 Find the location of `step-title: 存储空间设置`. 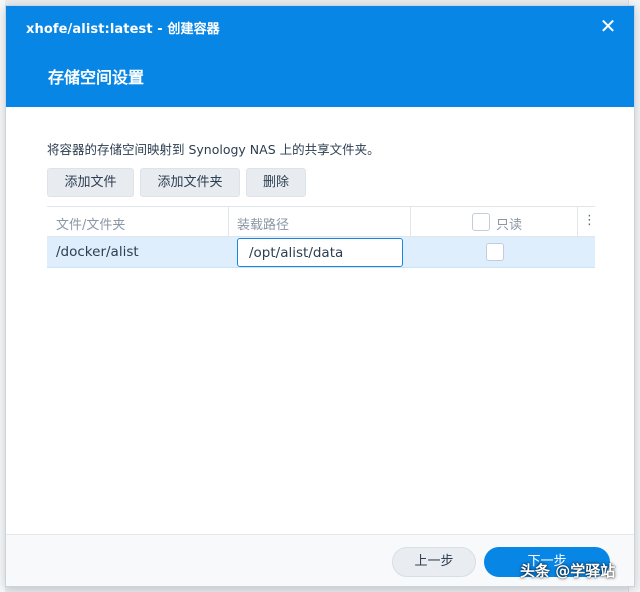

step-title: 存储空间设置 is located at coordinates (96, 77).